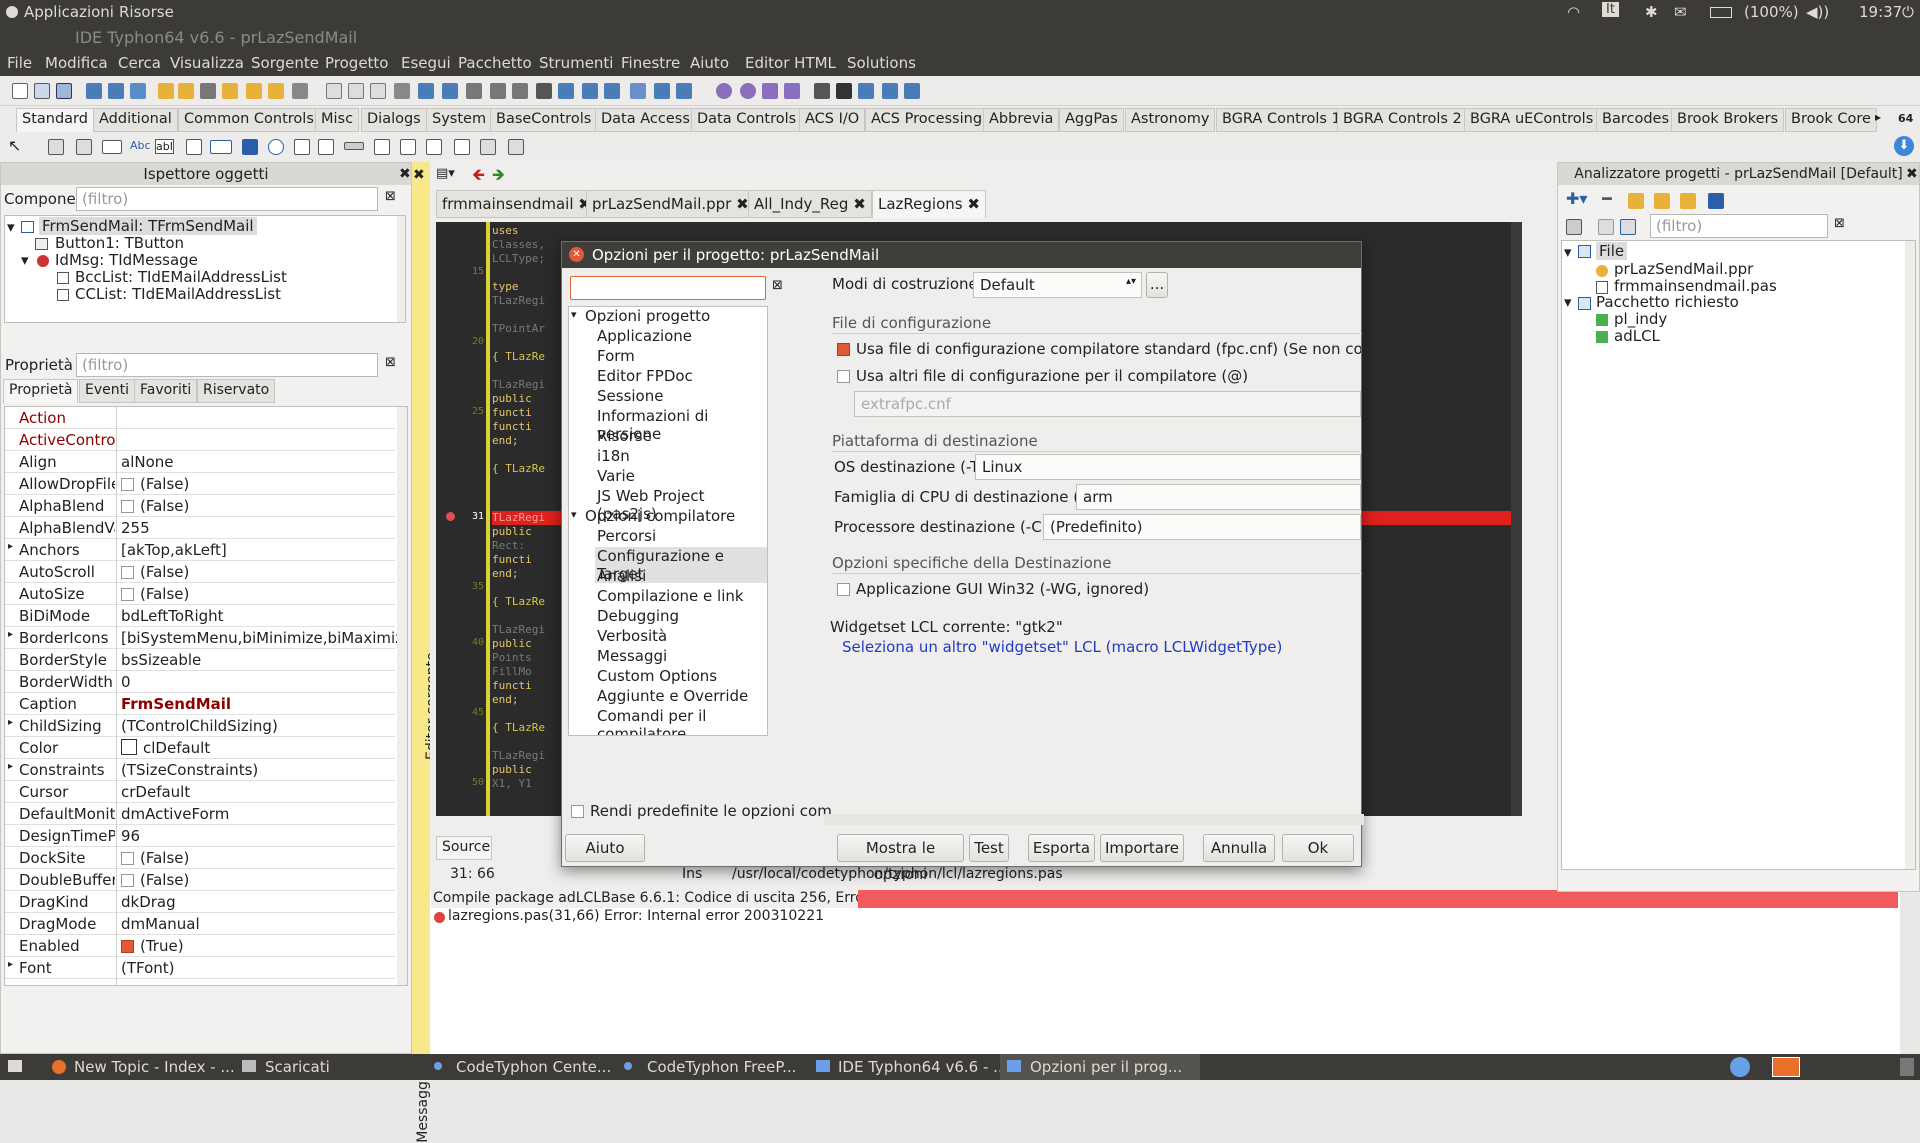  I want to click on tab-favoriti: Favoriti, so click(166, 391).